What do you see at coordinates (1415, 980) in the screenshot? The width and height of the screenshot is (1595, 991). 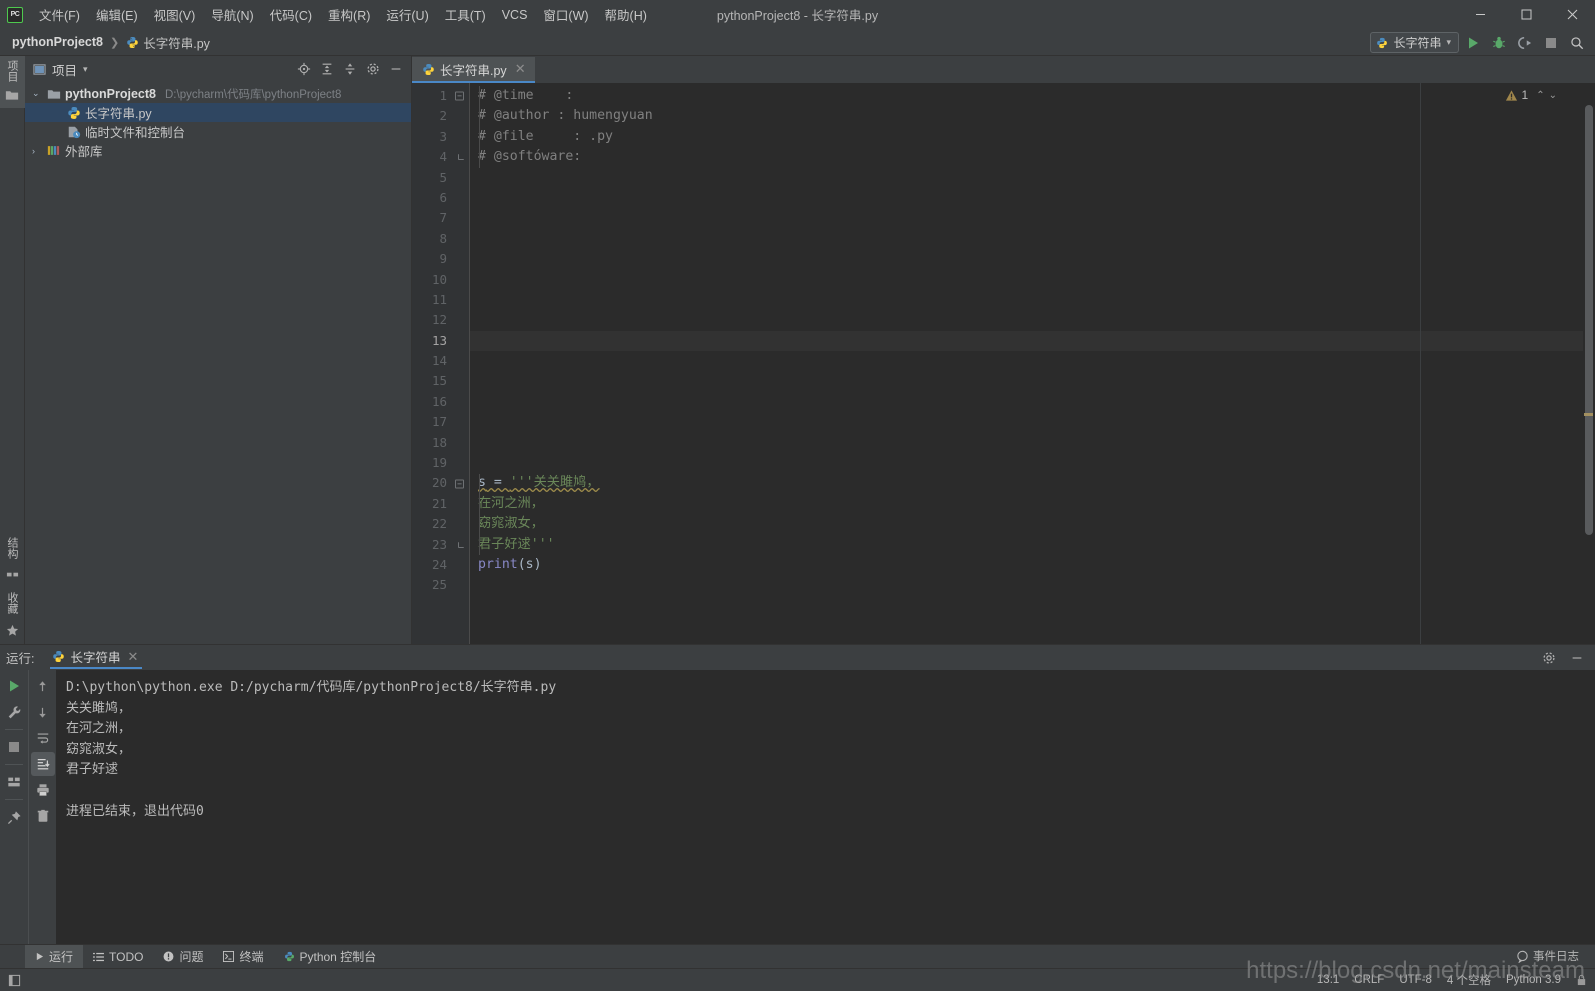 I see `file-encoding: UTF-8` at bounding box center [1415, 980].